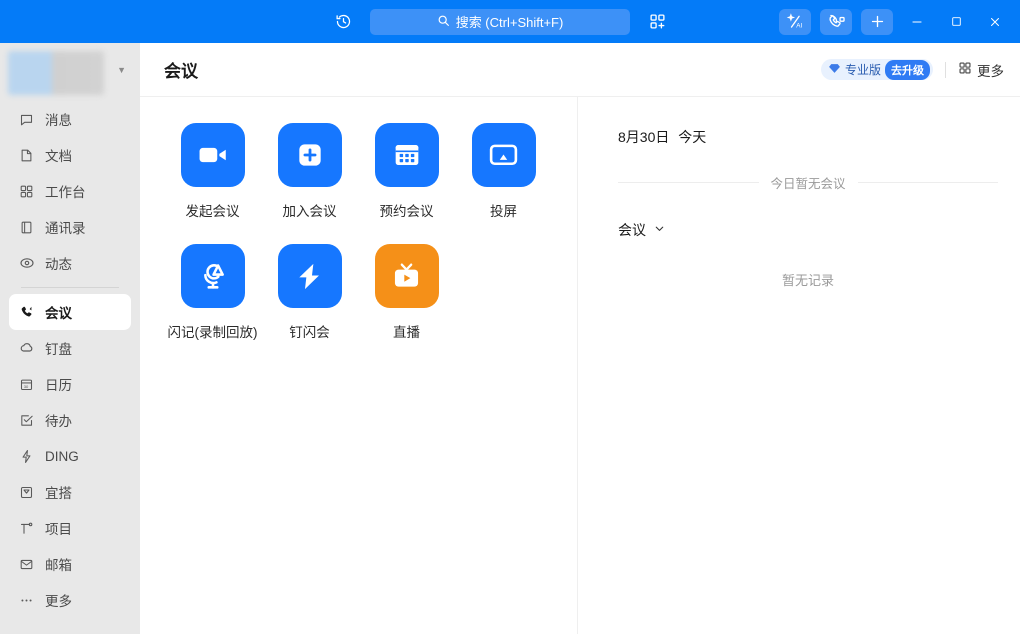  I want to click on action-label: 发起会议, so click(212, 211).